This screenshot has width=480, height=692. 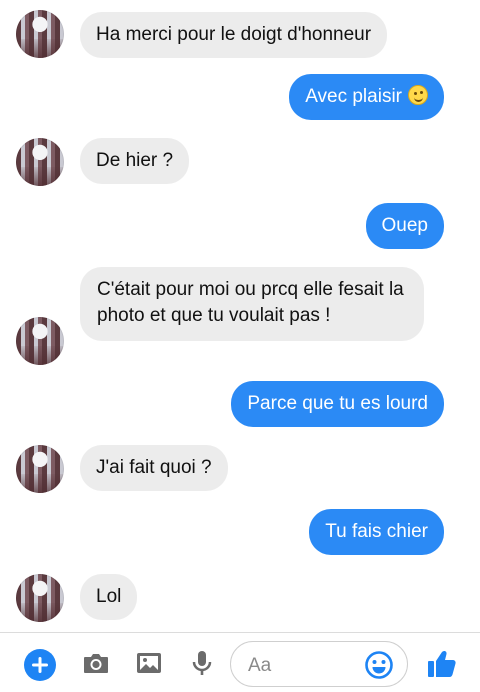 I want to click on message-input-placeholder: Aa, so click(x=260, y=665).